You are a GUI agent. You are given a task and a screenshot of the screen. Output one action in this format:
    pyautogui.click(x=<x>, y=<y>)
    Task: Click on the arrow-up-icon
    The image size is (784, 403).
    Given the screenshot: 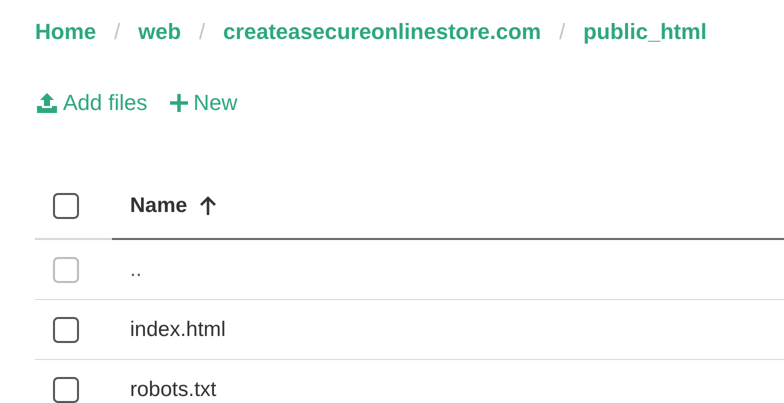 What is the action you would take?
    pyautogui.click(x=208, y=206)
    